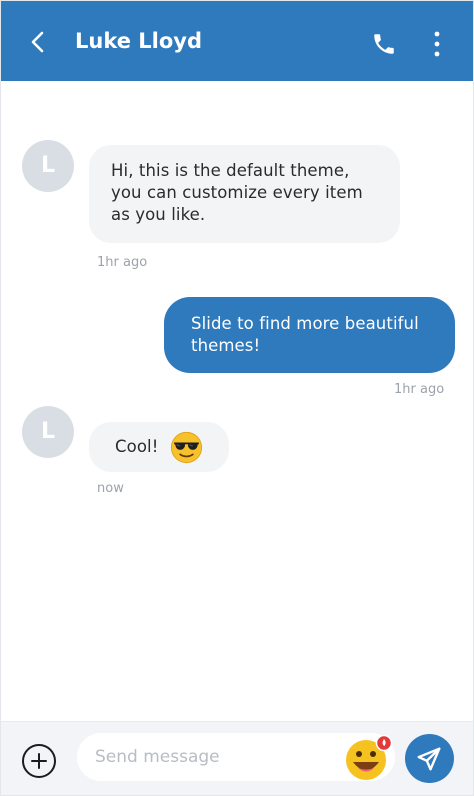 Image resolution: width=474 pixels, height=796 pixels. Describe the element at coordinates (305, 334) in the screenshot. I see `message-text: Slide to find more beautiful themes!` at that location.